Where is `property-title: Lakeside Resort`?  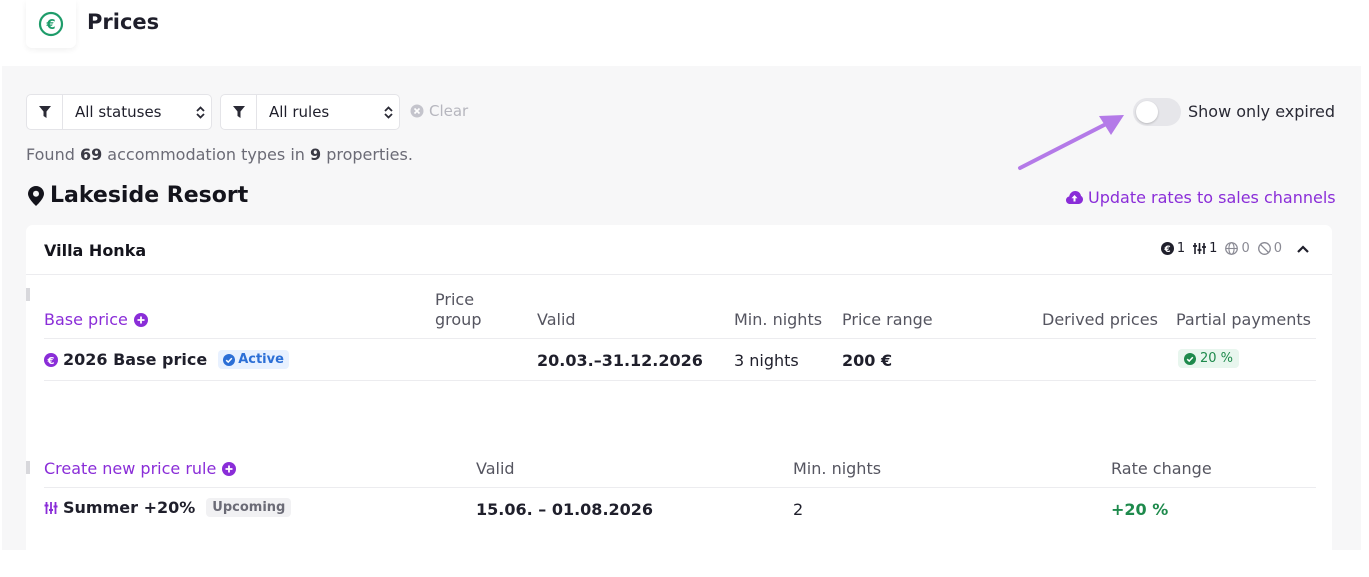
property-title: Lakeside Resort is located at coordinates (138, 195).